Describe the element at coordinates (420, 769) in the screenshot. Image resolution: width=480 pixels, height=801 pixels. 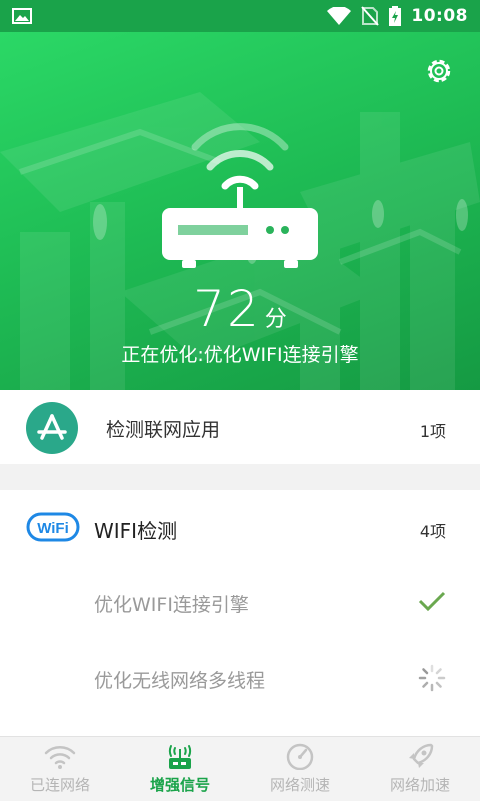
I see `tab-network-boost: 网络加速` at that location.